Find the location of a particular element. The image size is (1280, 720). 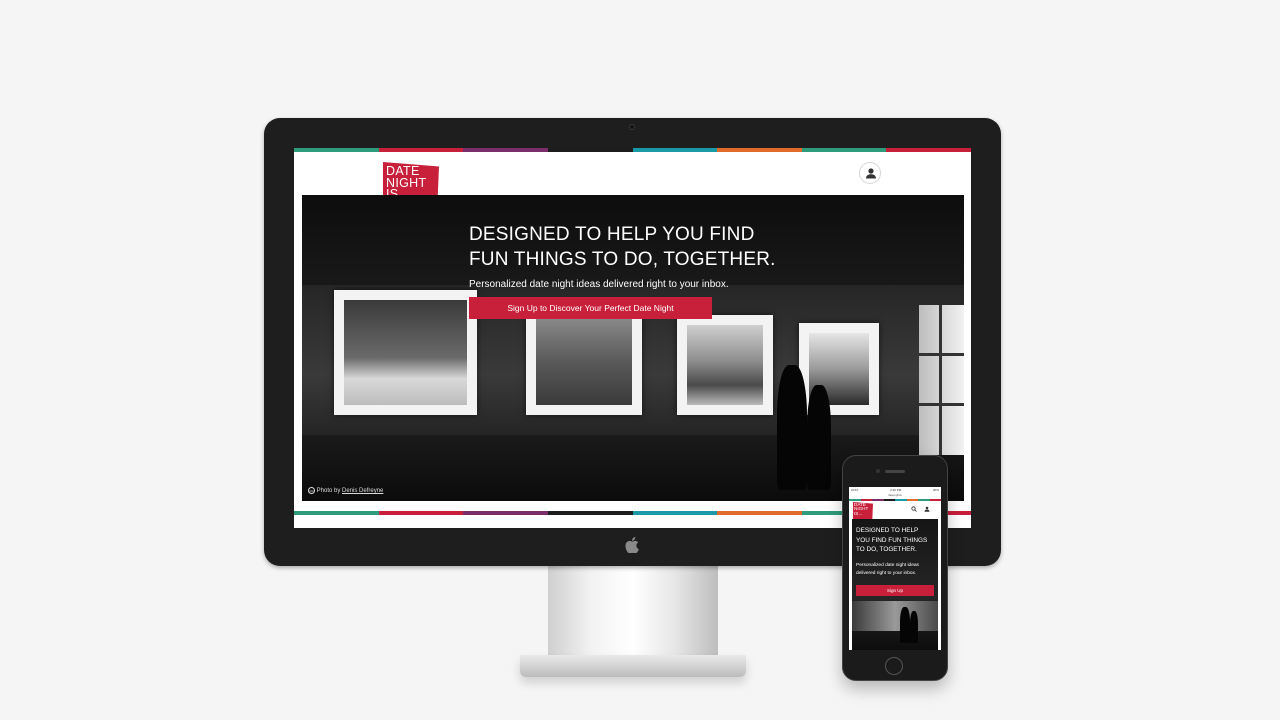

photo-credit-prefix: Photo by is located at coordinates (328, 491).